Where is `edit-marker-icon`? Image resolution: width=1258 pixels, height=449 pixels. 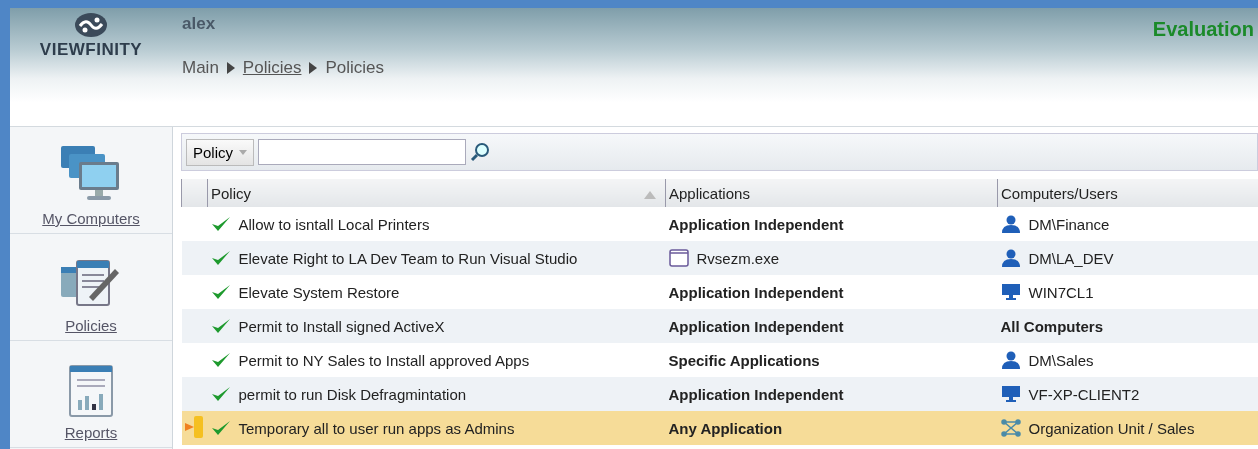
edit-marker-icon is located at coordinates (194, 426).